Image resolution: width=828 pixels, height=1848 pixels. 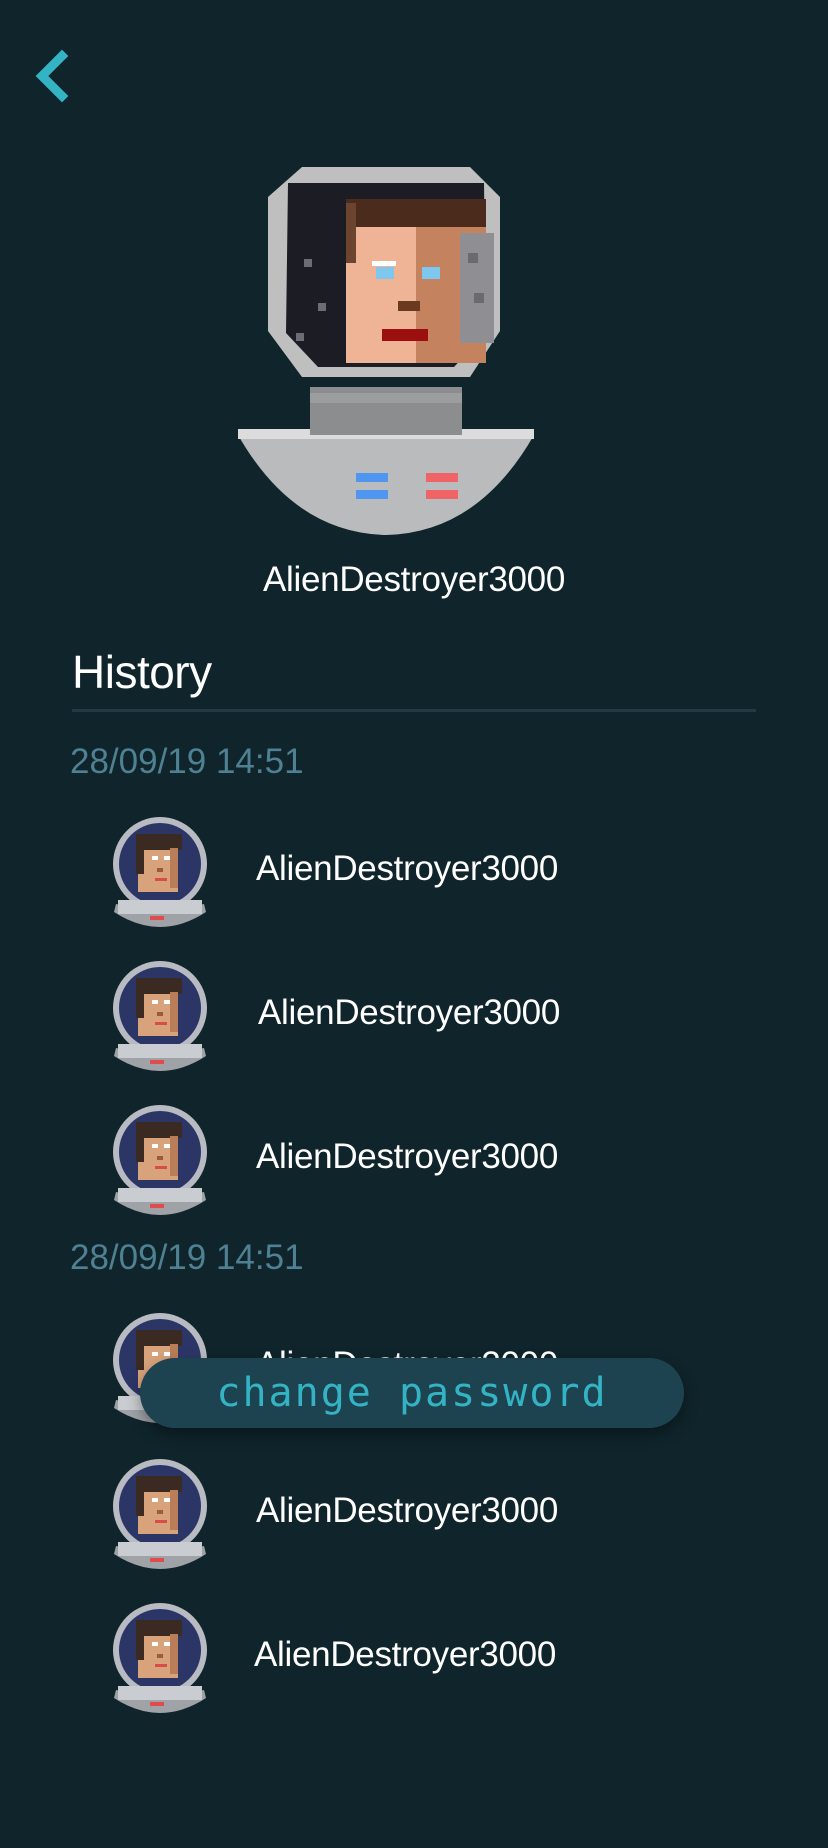 What do you see at coordinates (142, 672) in the screenshot?
I see `history-title: History` at bounding box center [142, 672].